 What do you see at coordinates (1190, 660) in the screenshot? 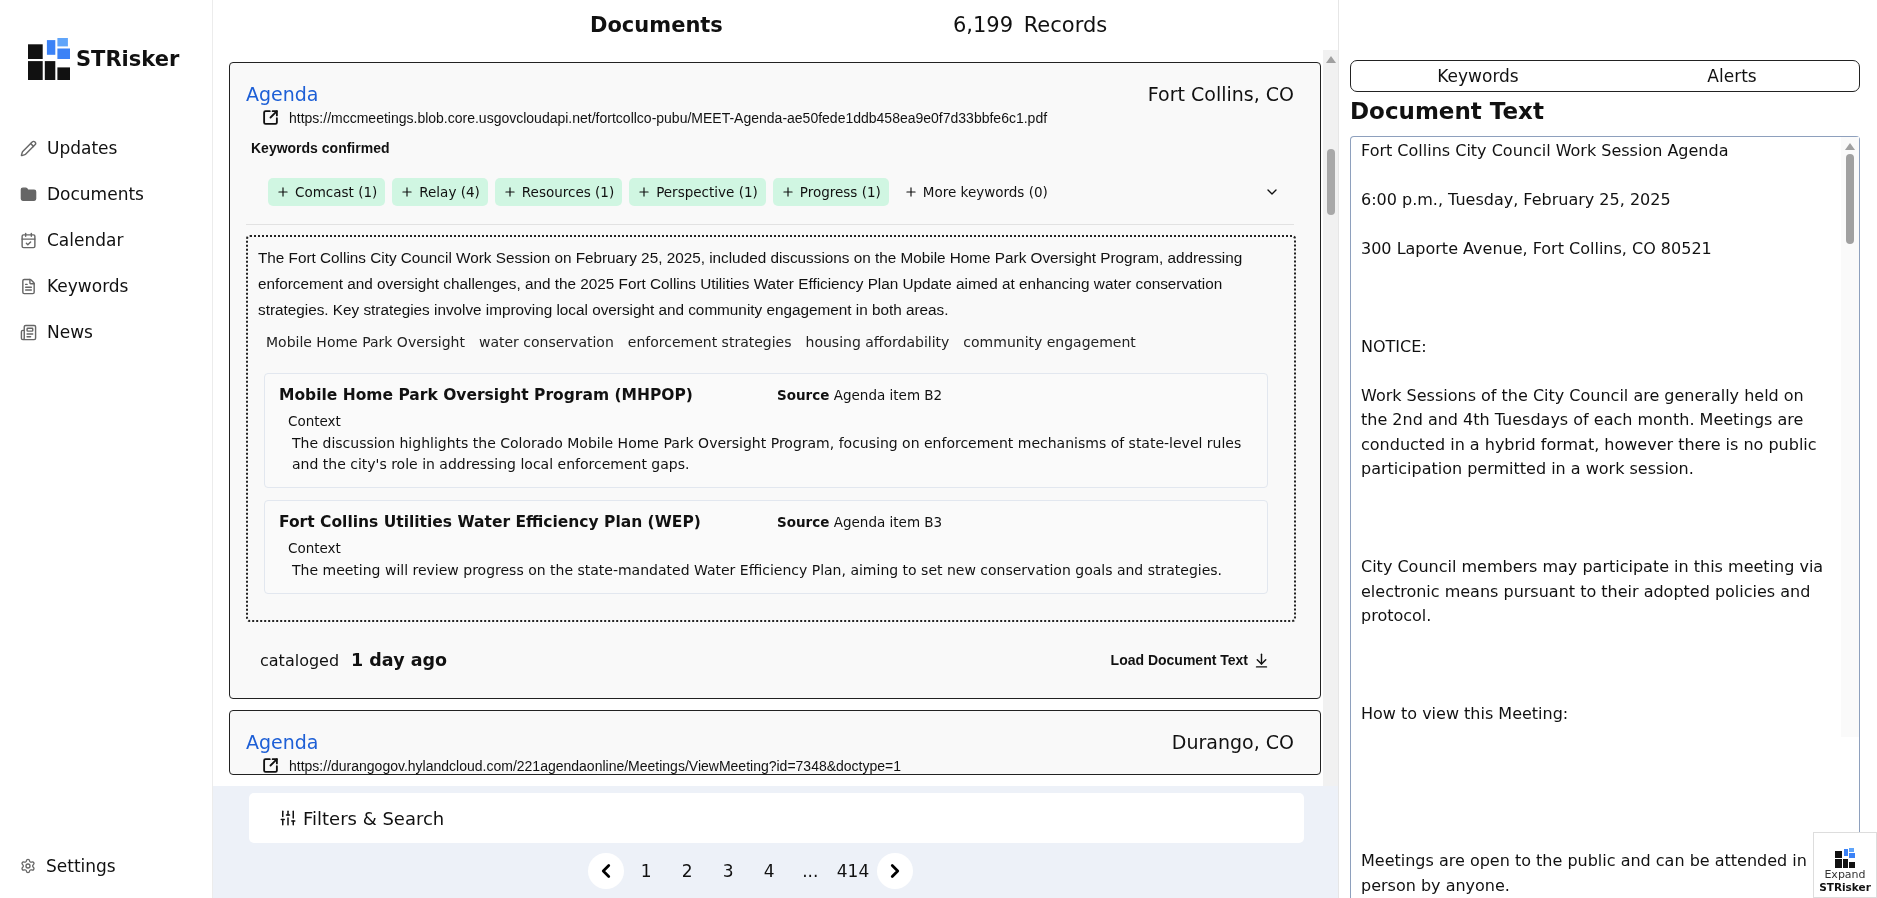
I see `load-document-text-button: Load Document Text` at bounding box center [1190, 660].